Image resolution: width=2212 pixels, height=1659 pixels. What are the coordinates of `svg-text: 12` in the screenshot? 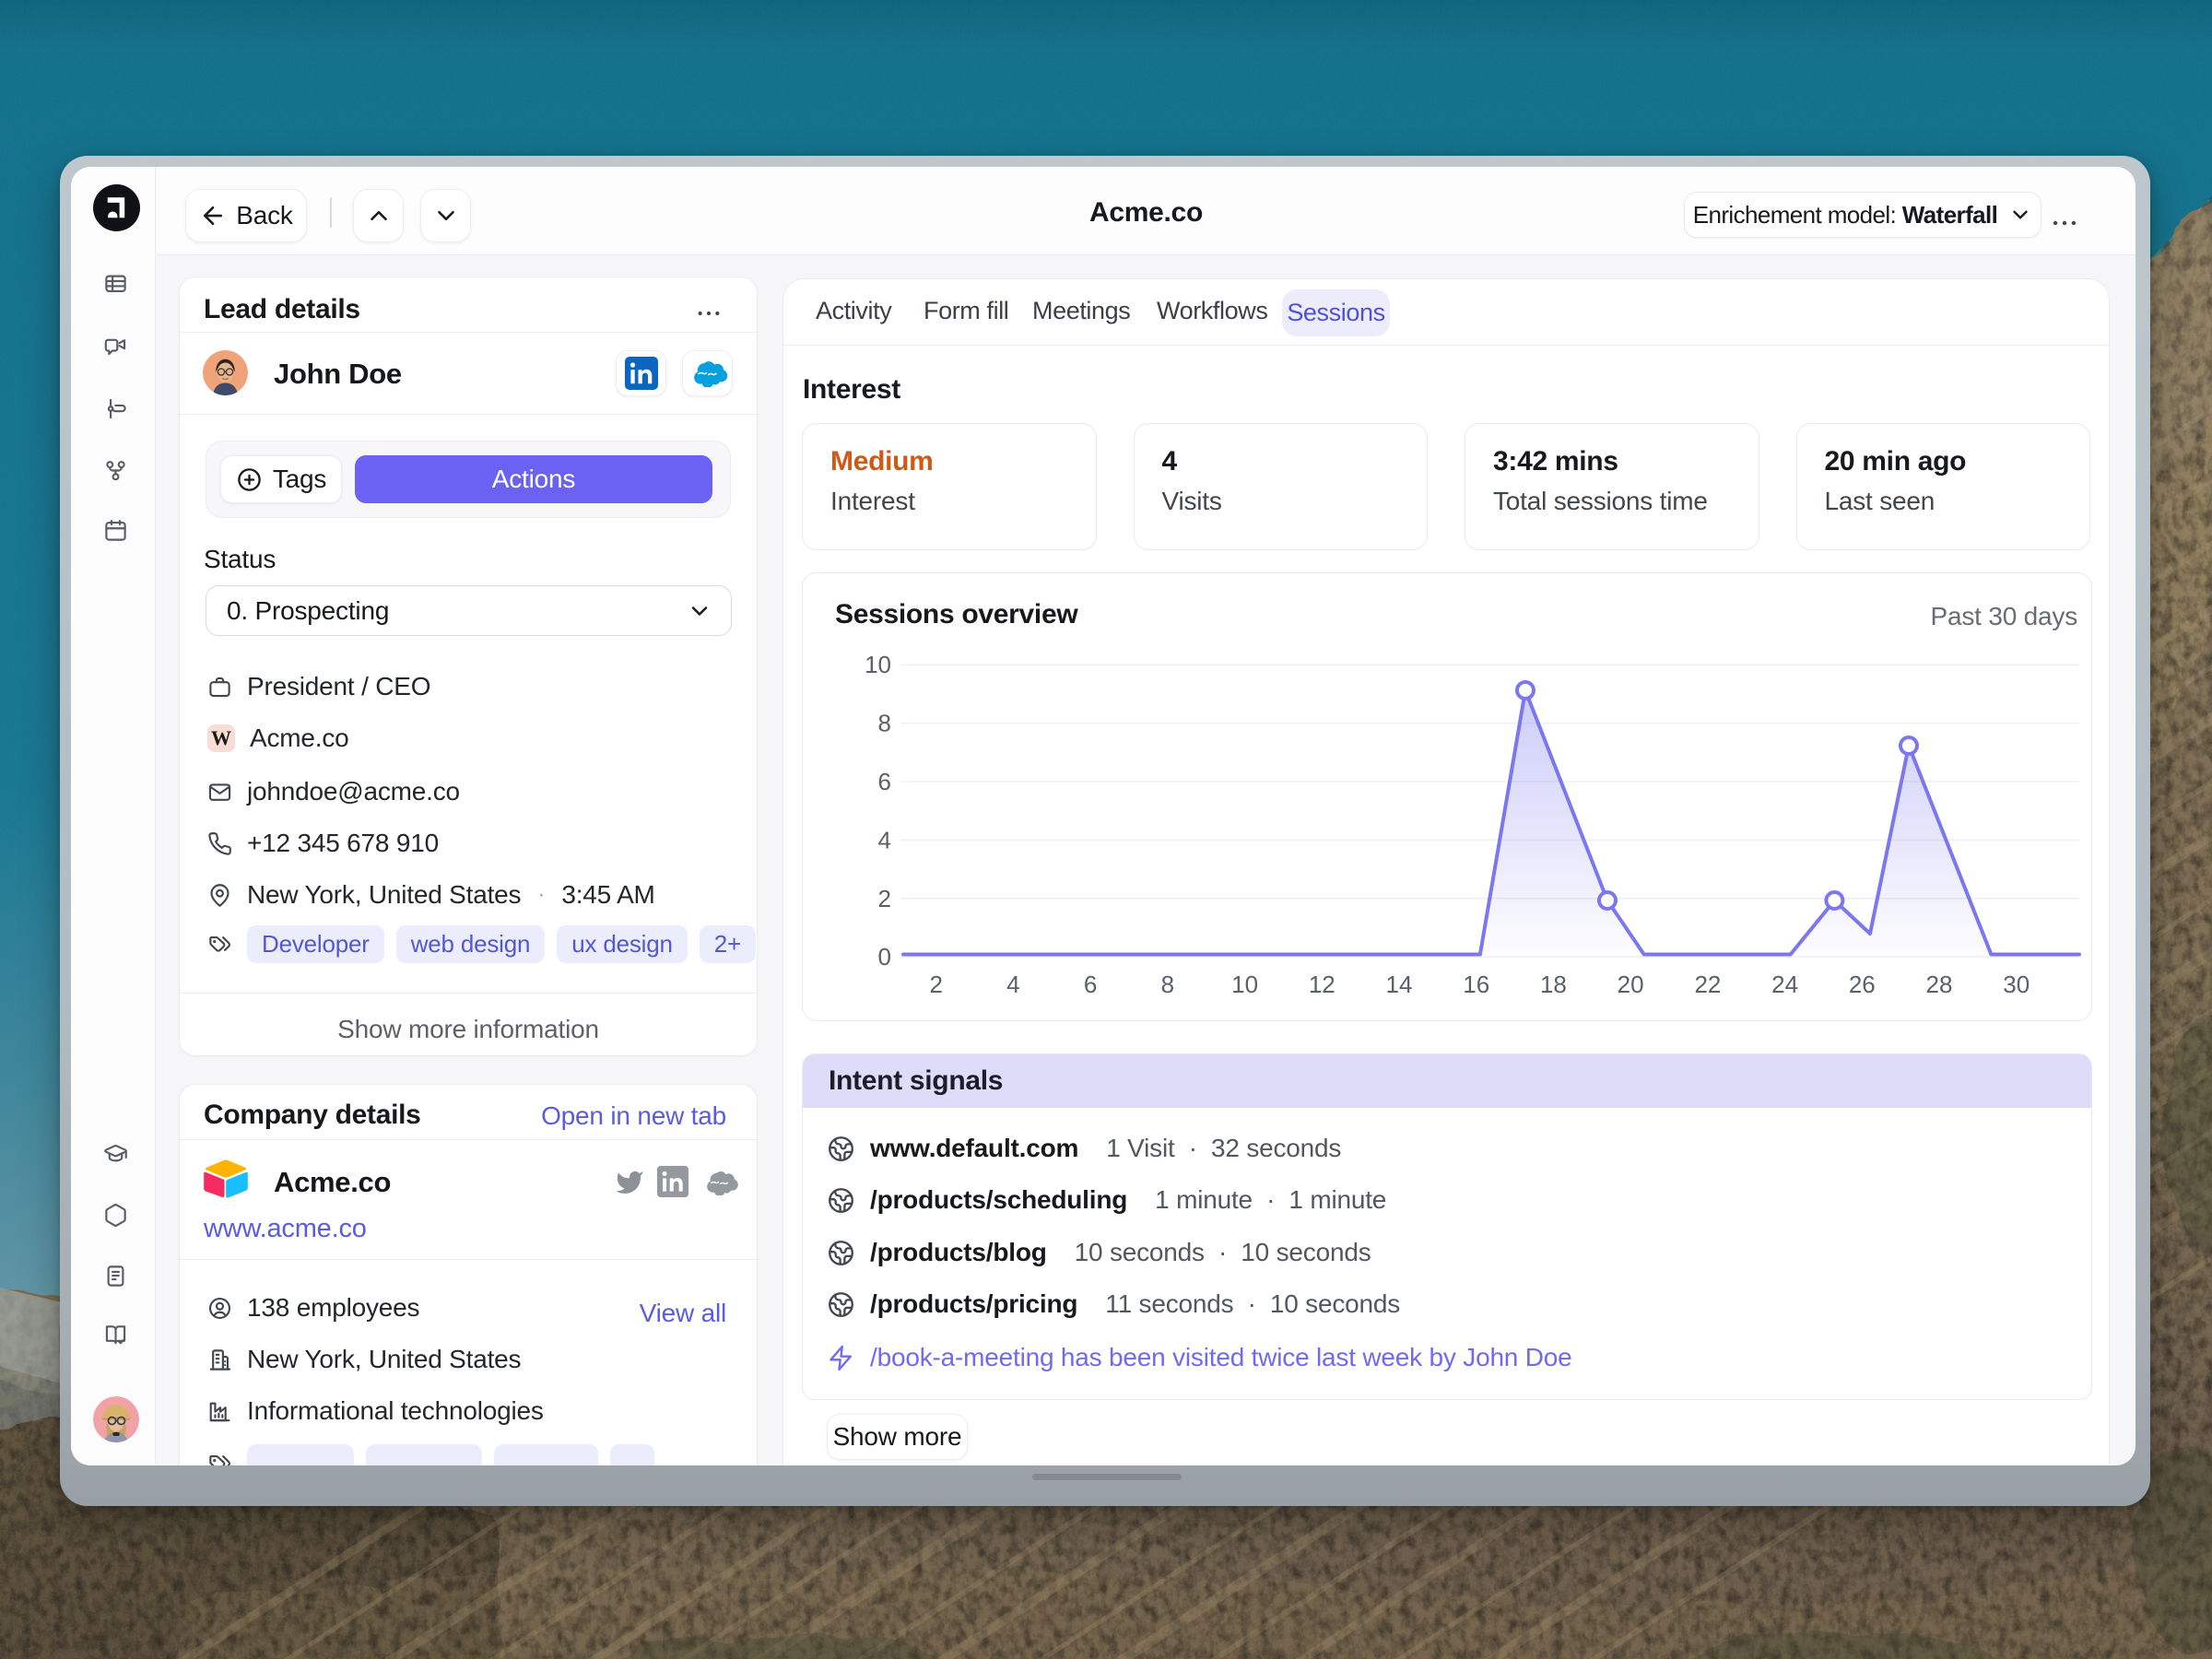 It's located at (1322, 984).